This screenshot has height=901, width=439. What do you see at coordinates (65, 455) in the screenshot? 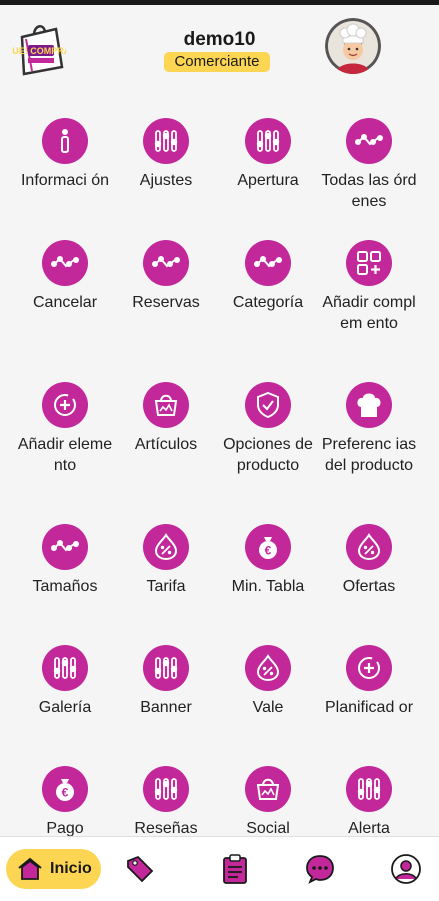
I see `menu-item-label: Añadir elemento` at bounding box center [65, 455].